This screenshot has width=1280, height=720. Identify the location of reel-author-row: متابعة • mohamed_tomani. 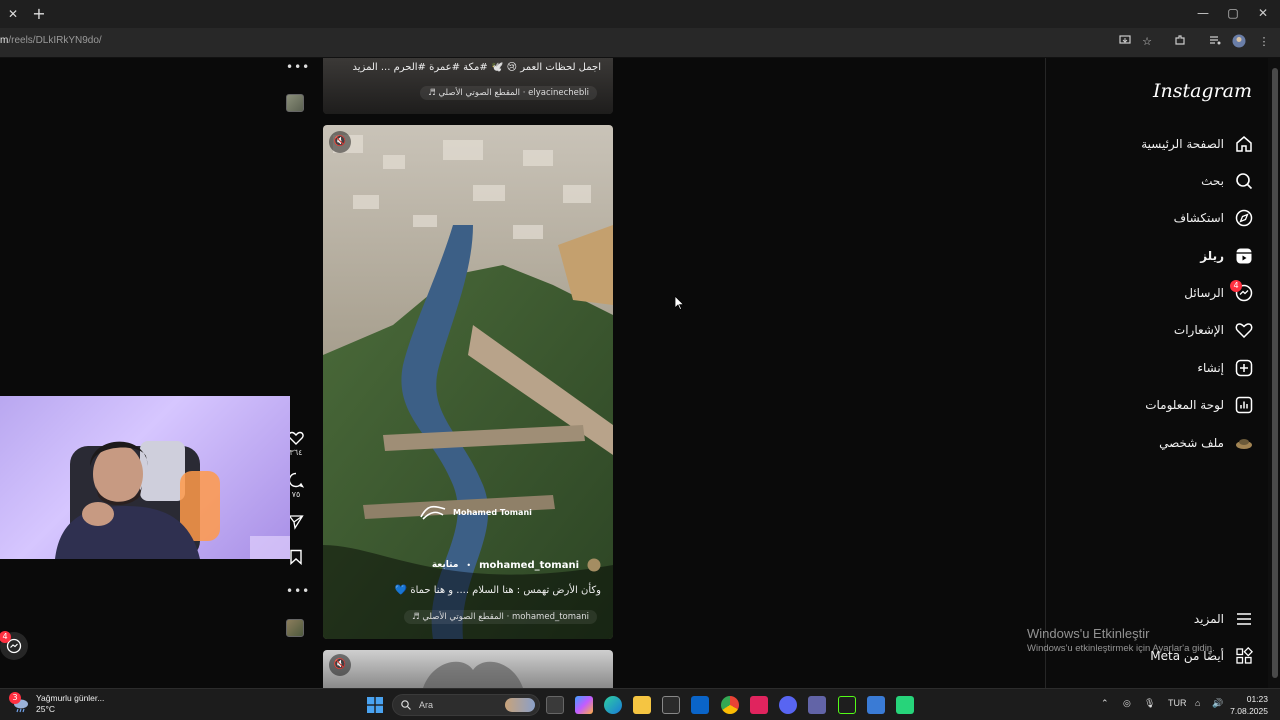
(516, 565).